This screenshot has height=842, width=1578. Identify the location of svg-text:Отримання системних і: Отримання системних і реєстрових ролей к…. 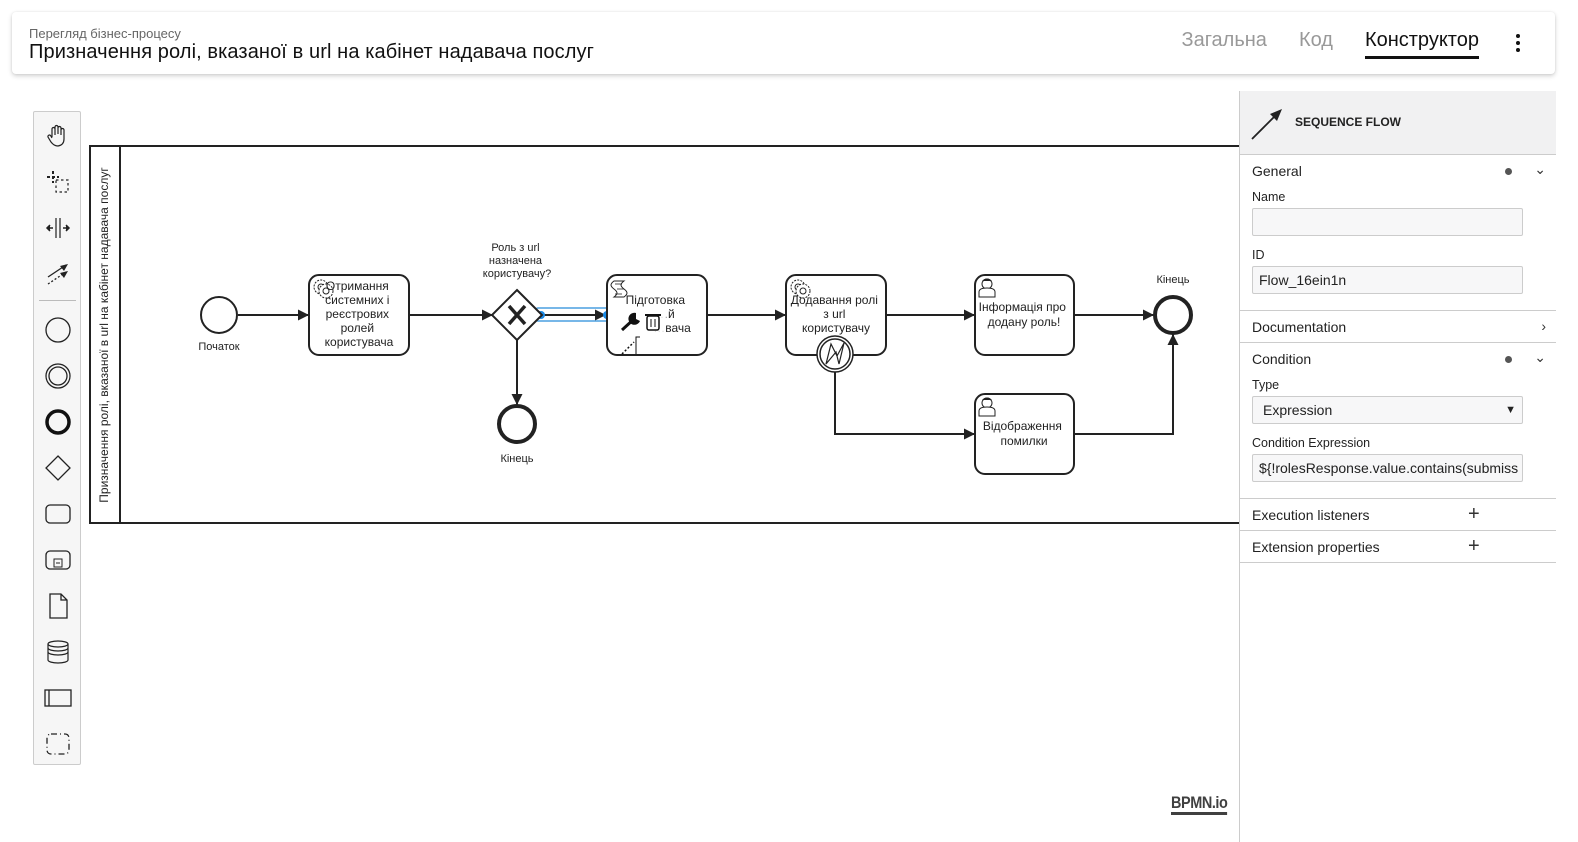
(359, 314).